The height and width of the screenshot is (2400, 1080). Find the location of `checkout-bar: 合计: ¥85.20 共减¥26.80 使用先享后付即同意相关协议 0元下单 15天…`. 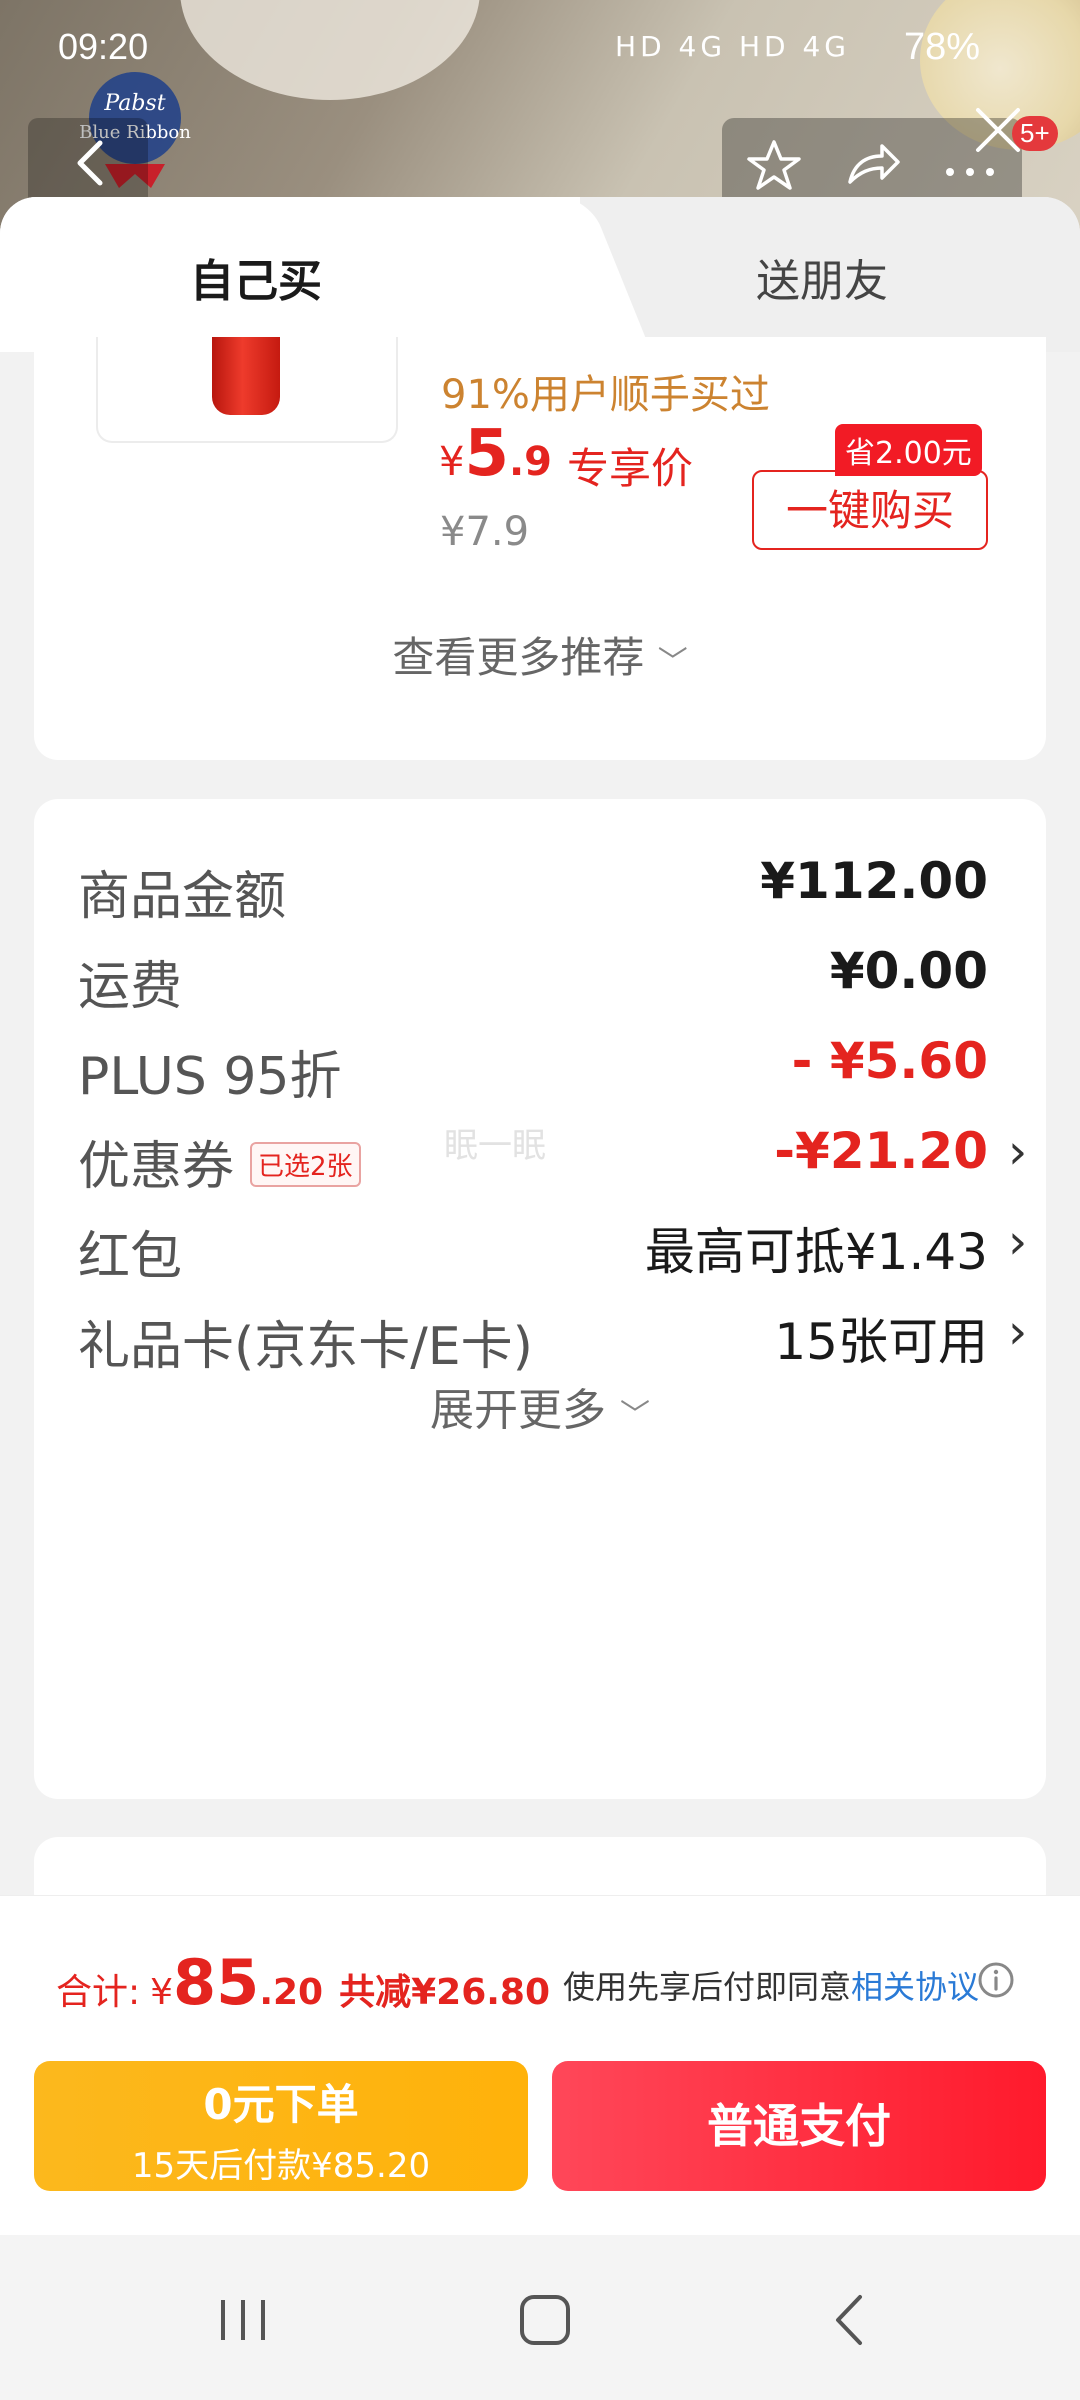

checkout-bar: 合计: ¥85.20 共减¥26.80 使用先享后付即同意相关协议 0元下单 15天… is located at coordinates (540, 2065).